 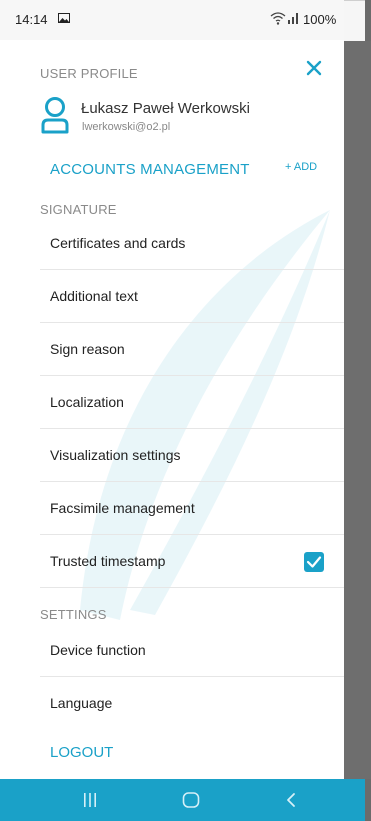 I want to click on home-button, so click(x=190, y=800).